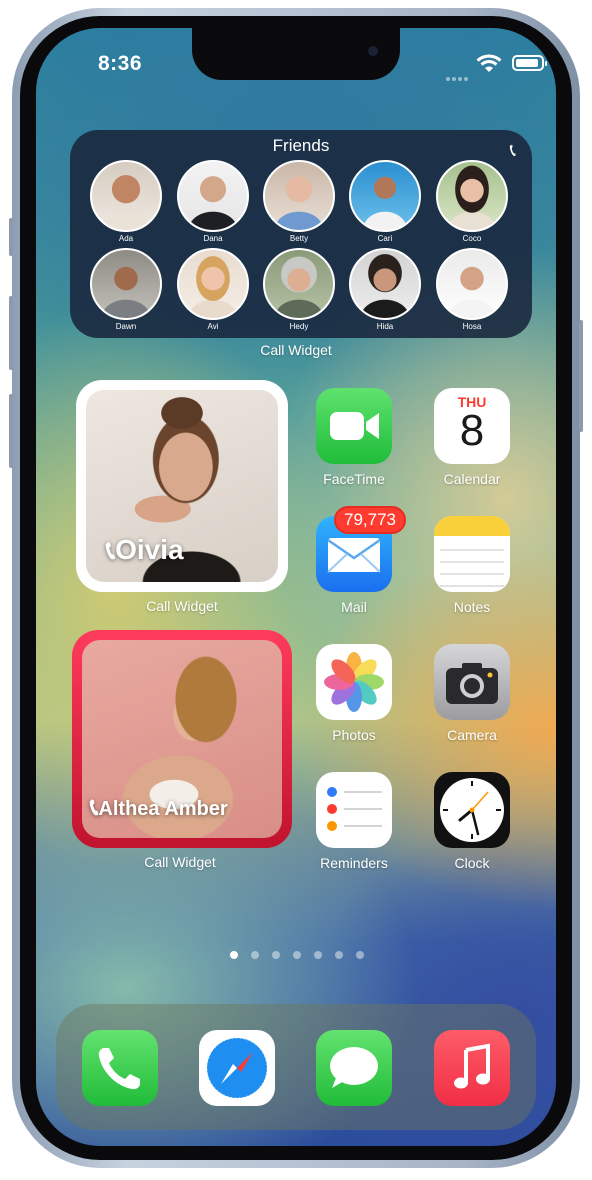 Image resolution: width=592 pixels, height=1180 pixels. Describe the element at coordinates (213, 326) in the screenshot. I see `friend-name: Avi` at that location.